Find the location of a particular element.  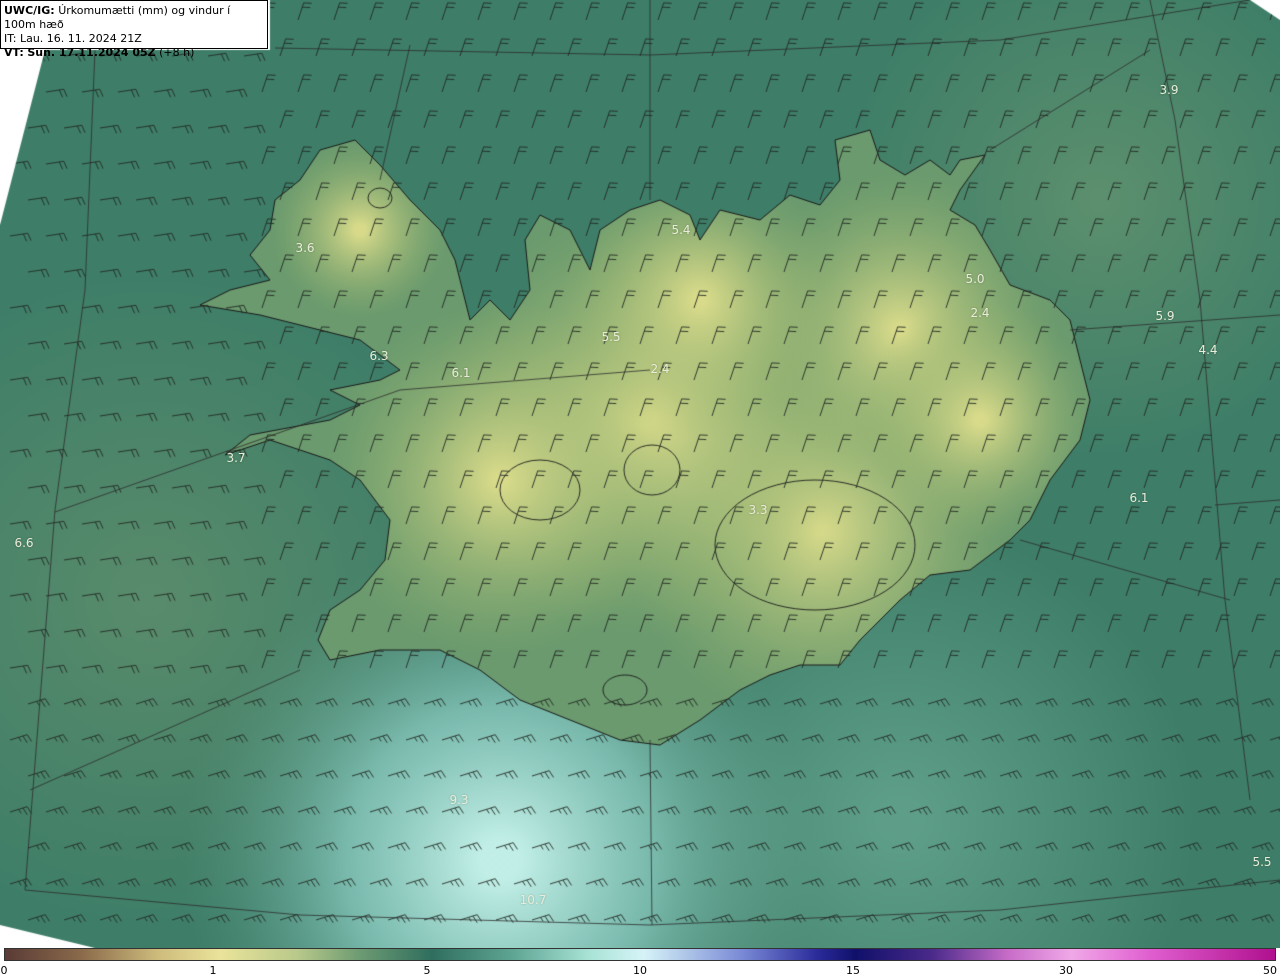

value-label: 5.4 is located at coordinates (681, 230).